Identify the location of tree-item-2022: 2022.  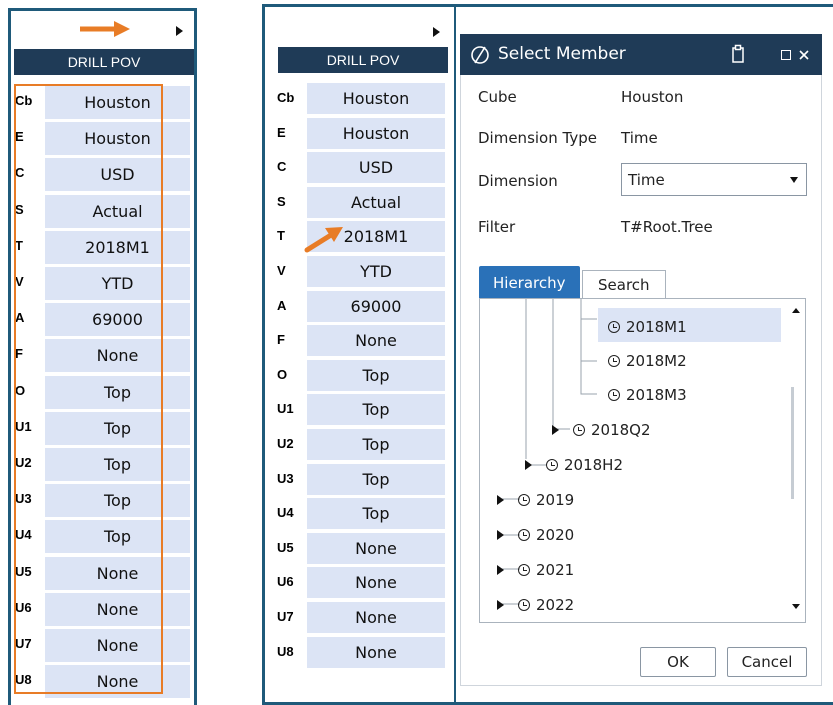
(535, 605).